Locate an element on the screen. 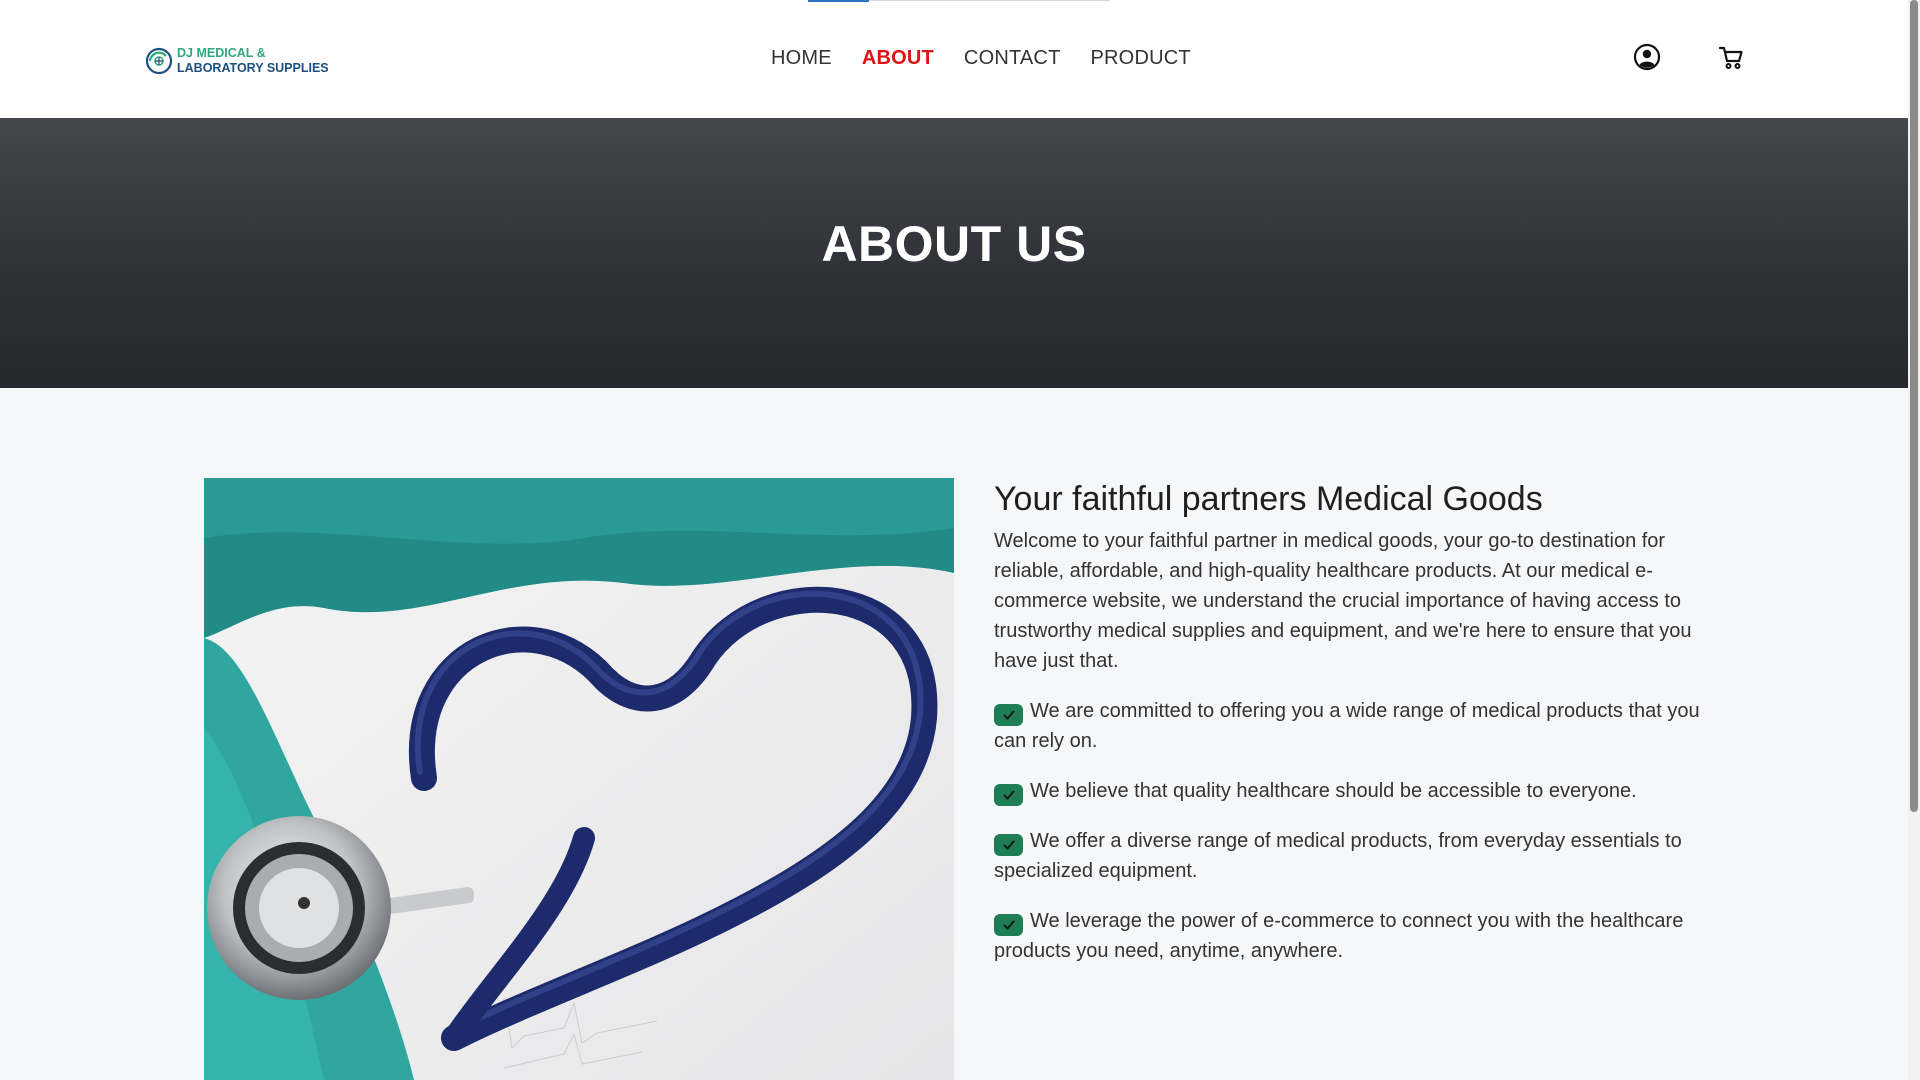 The image size is (1920, 1080). about-heading: Your faithful partners Medical Goods is located at coordinates (1268, 499).